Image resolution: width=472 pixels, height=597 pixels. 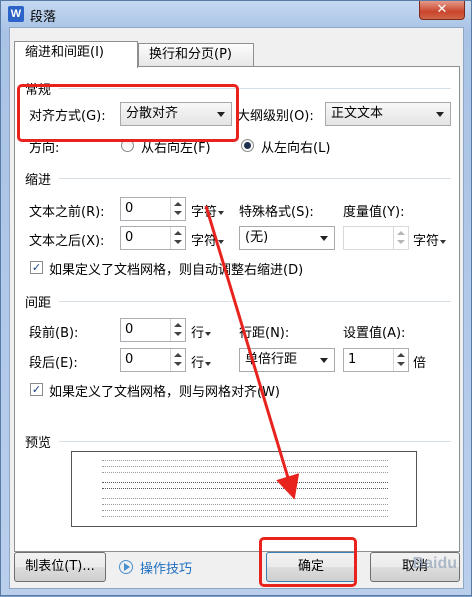 I want to click on watermark: Baidu, so click(x=434, y=563).